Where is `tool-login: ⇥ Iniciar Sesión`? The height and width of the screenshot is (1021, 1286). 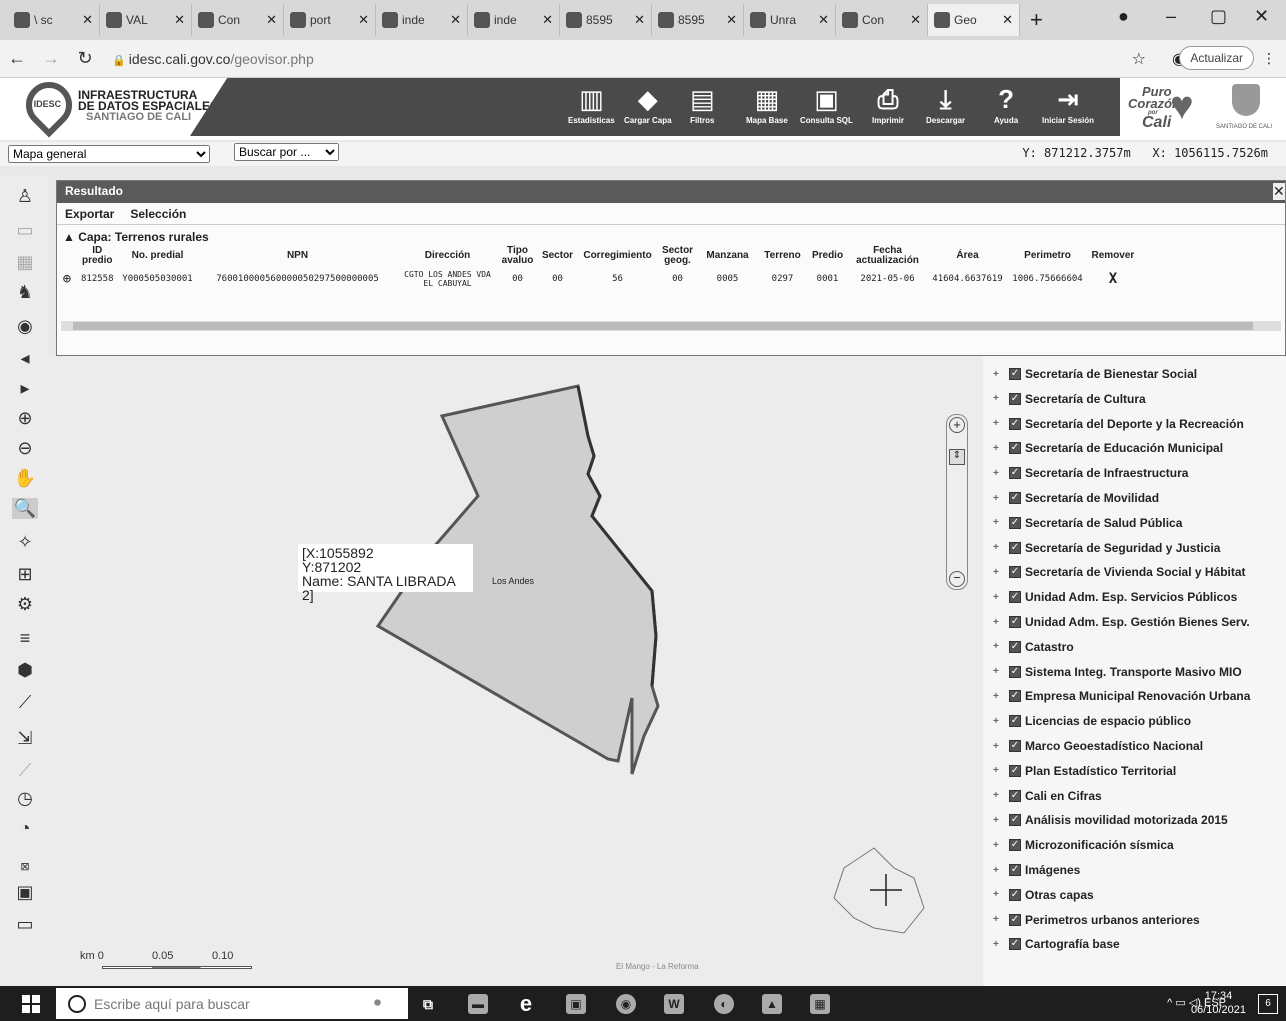 tool-login: ⇥ Iniciar Sesión is located at coordinates (1068, 104).